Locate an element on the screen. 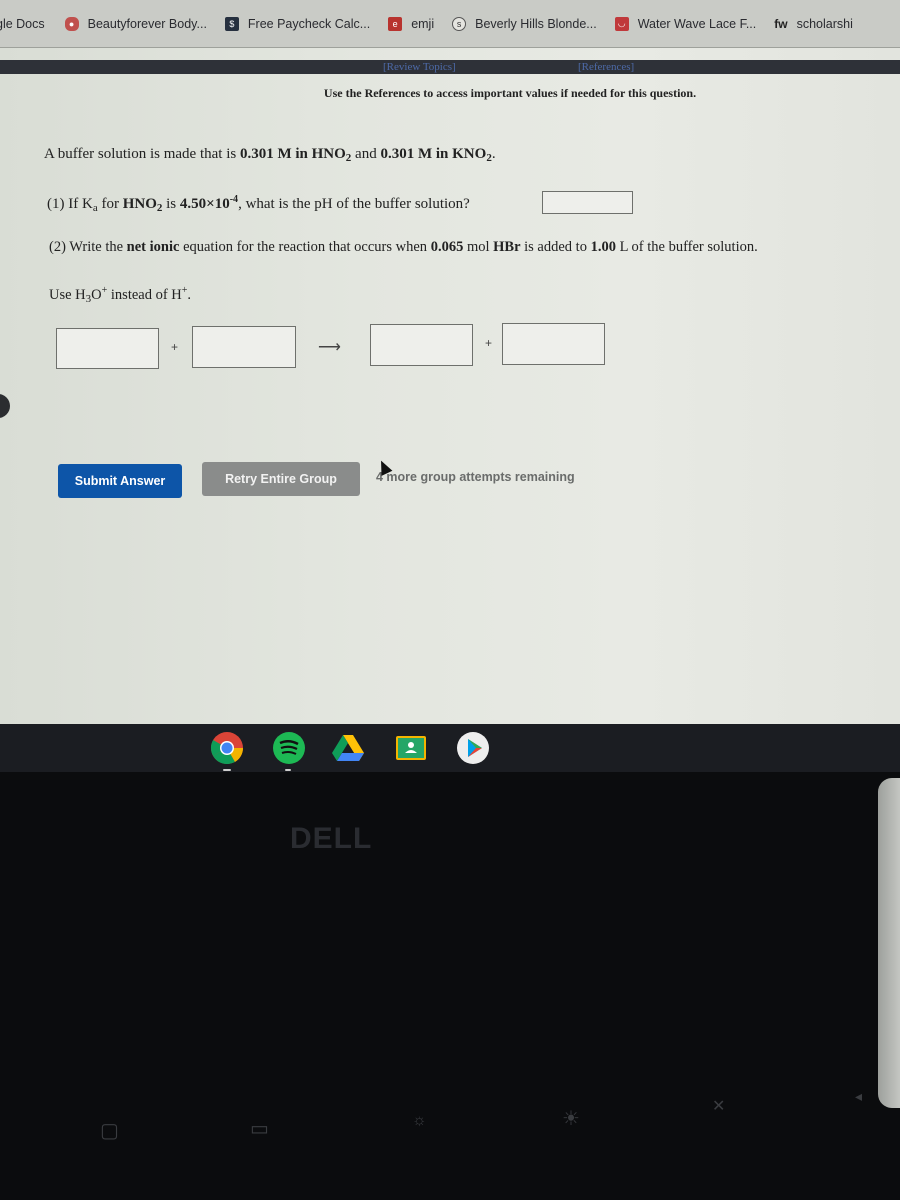  text: instead of H is located at coordinates (144, 295).